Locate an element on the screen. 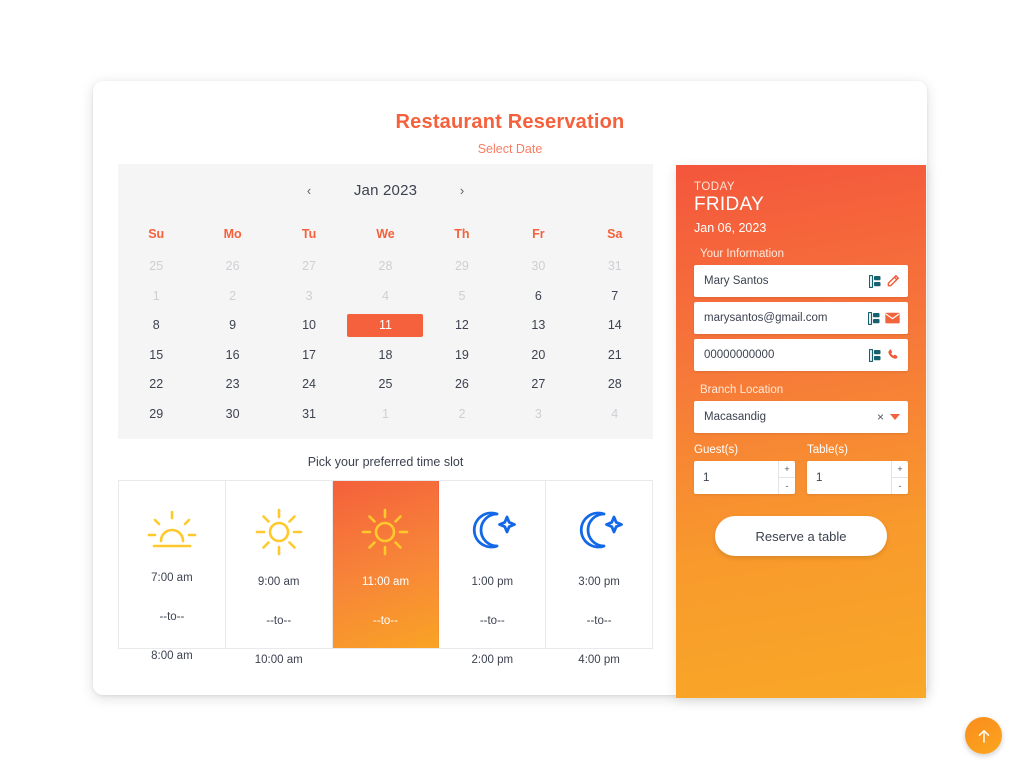  time-slot: 3:00 pm --to-- 4:00 pm is located at coordinates (599, 573).